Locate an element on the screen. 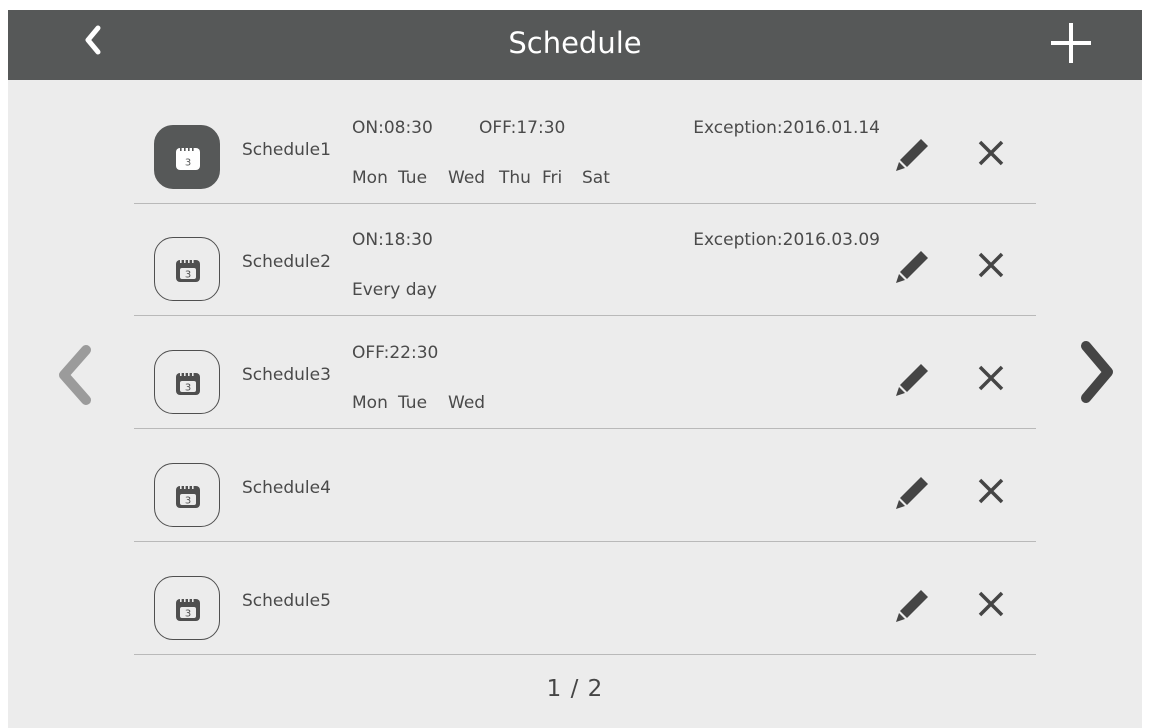 Image resolution: width=1150 pixels, height=728 pixels. exception-date: Exception:2016.03.09 is located at coordinates (786, 240).